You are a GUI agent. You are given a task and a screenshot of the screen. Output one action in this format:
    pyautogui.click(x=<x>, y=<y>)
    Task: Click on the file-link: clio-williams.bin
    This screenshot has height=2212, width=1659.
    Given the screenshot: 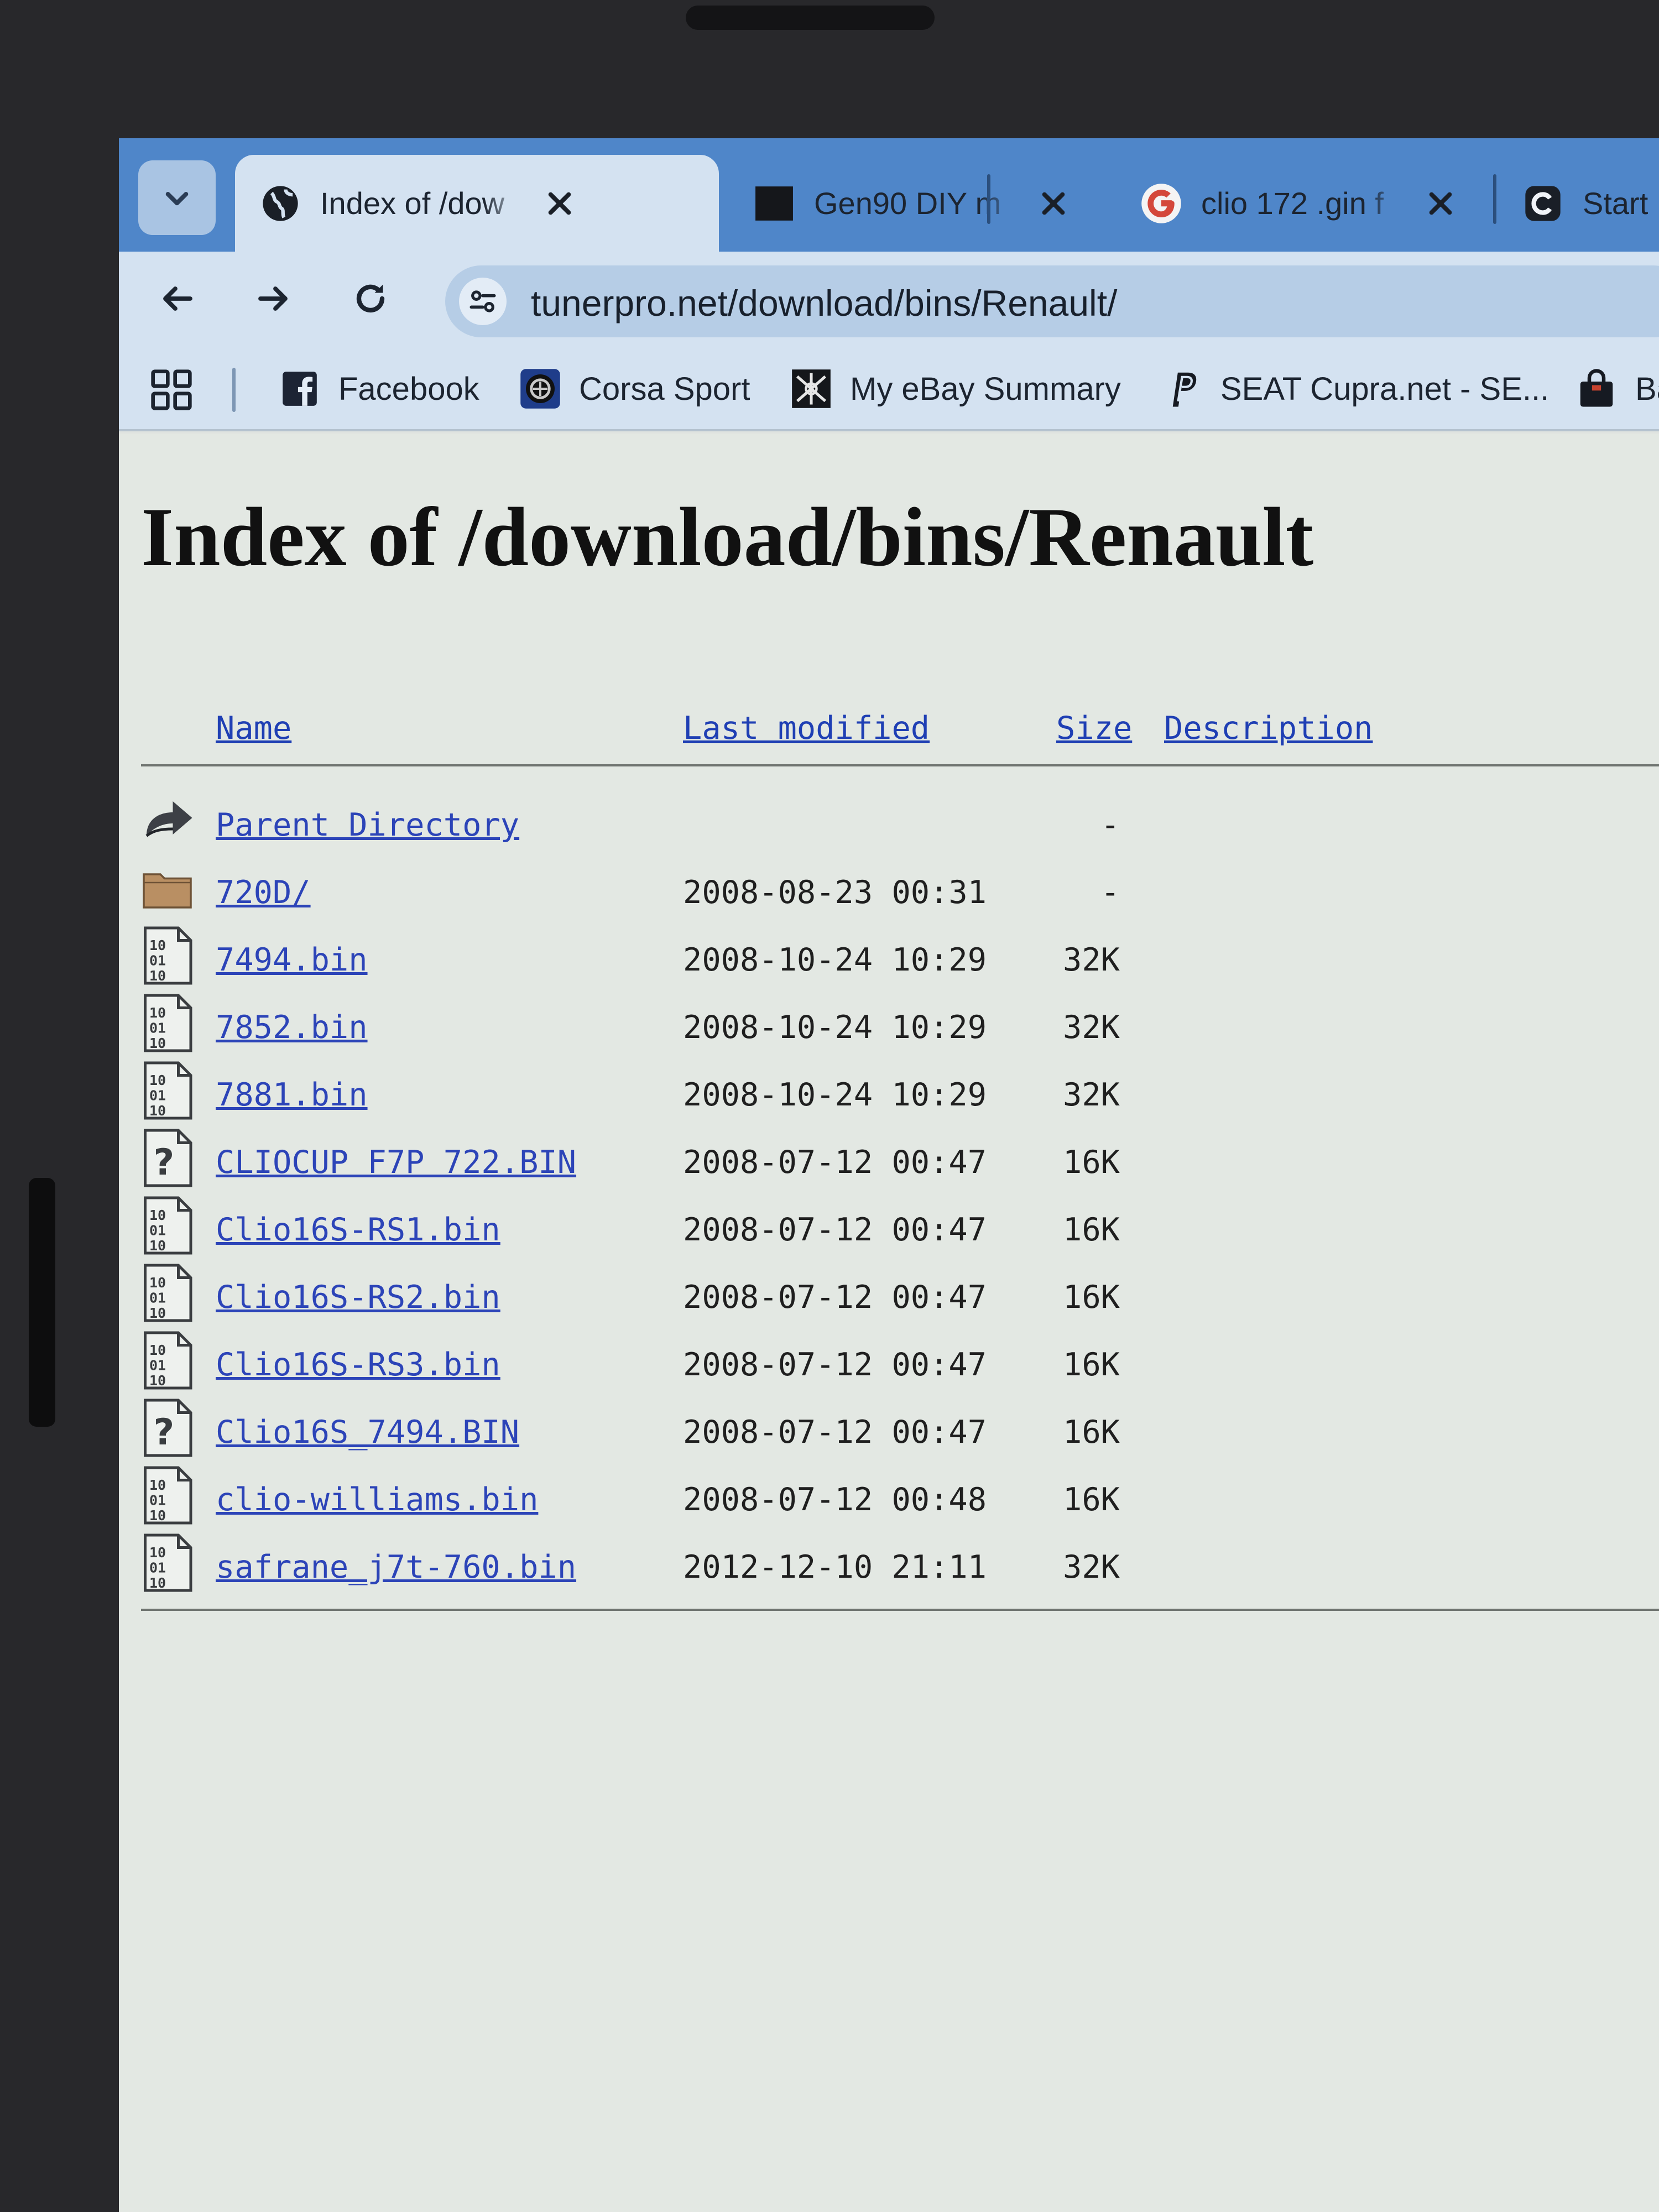 What is the action you would take?
    pyautogui.click(x=377, y=1499)
    